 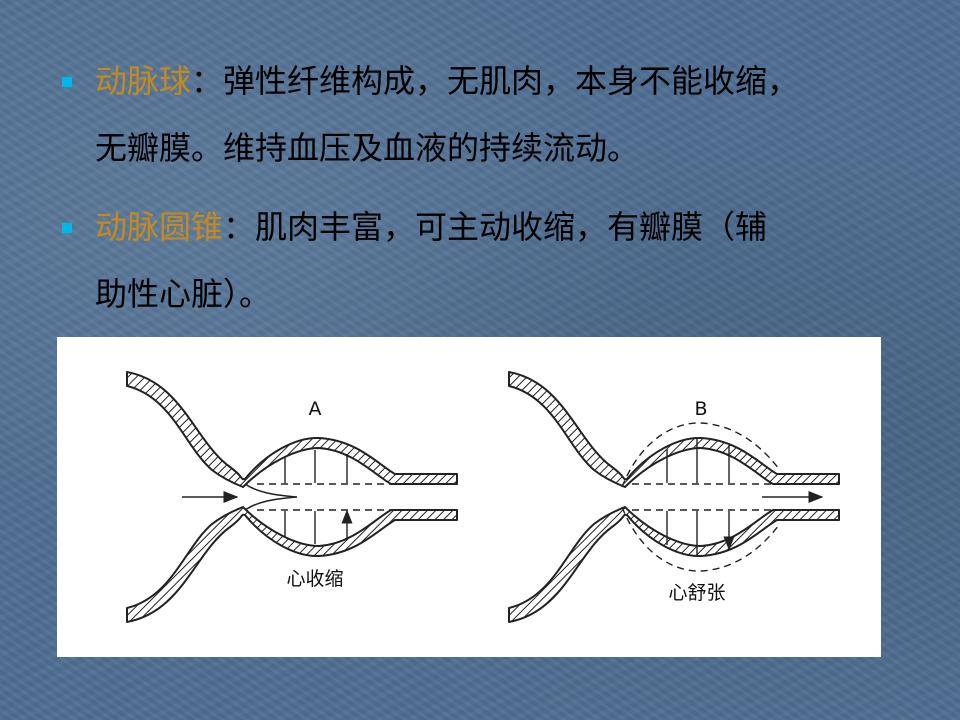 What do you see at coordinates (183, 294) in the screenshot?
I see `bullet-line-2: 助性心脏）。` at bounding box center [183, 294].